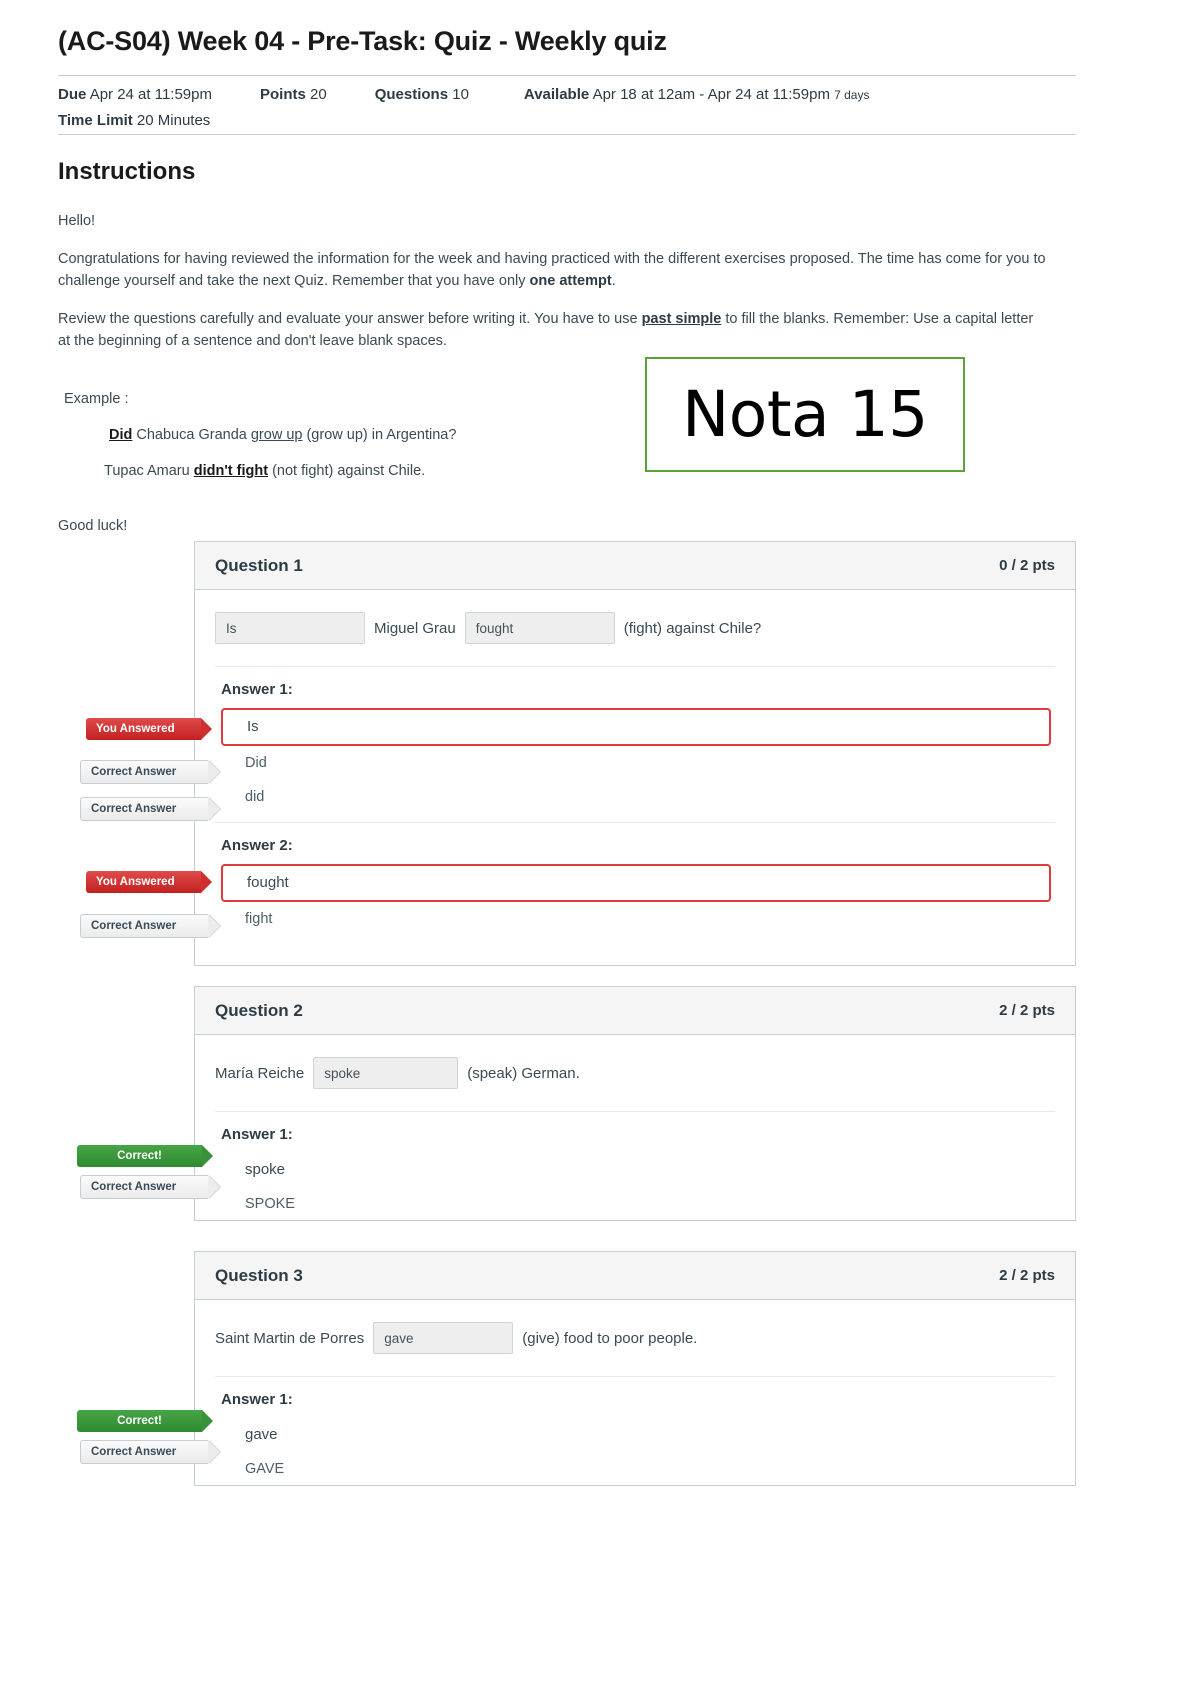  What do you see at coordinates (415, 628) in the screenshot?
I see `question-1-prompt-mid: Miguel Grau` at bounding box center [415, 628].